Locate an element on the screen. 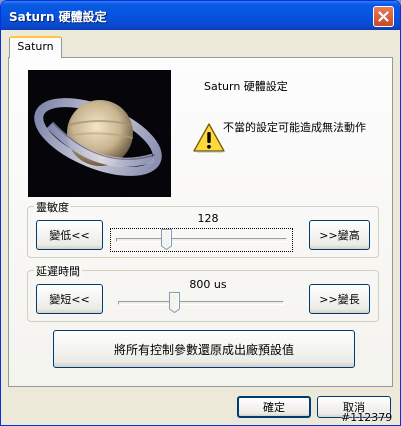 This screenshot has height=426, width=401. delay-slider is located at coordinates (201, 303).